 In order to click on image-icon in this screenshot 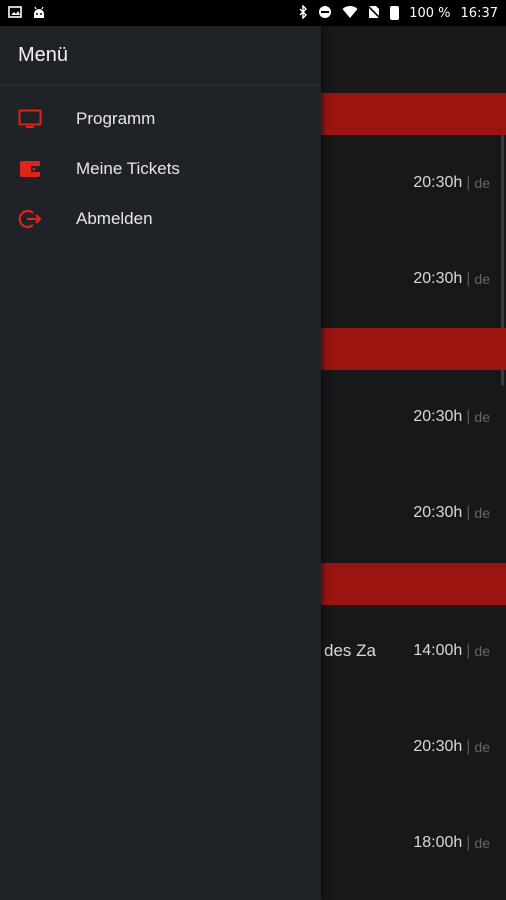, I will do `click(15, 13)`.